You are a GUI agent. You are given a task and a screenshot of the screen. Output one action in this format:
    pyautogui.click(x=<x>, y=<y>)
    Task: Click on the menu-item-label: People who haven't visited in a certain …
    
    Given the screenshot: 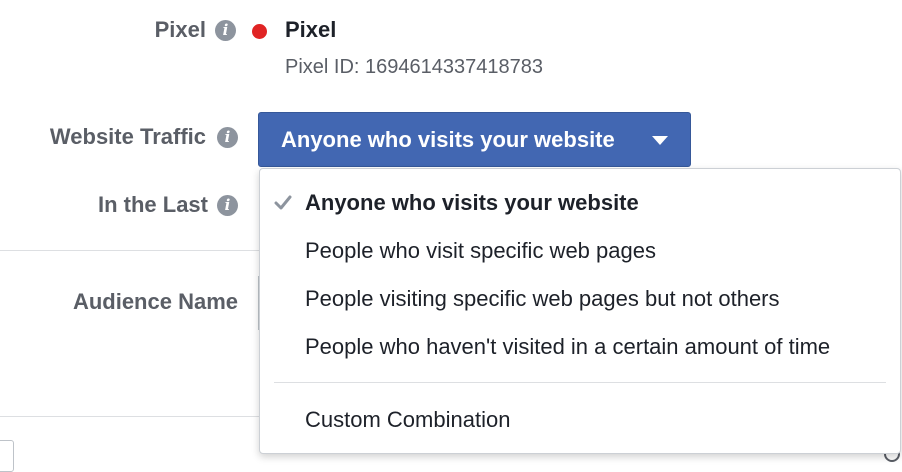 What is the action you would take?
    pyautogui.click(x=568, y=346)
    